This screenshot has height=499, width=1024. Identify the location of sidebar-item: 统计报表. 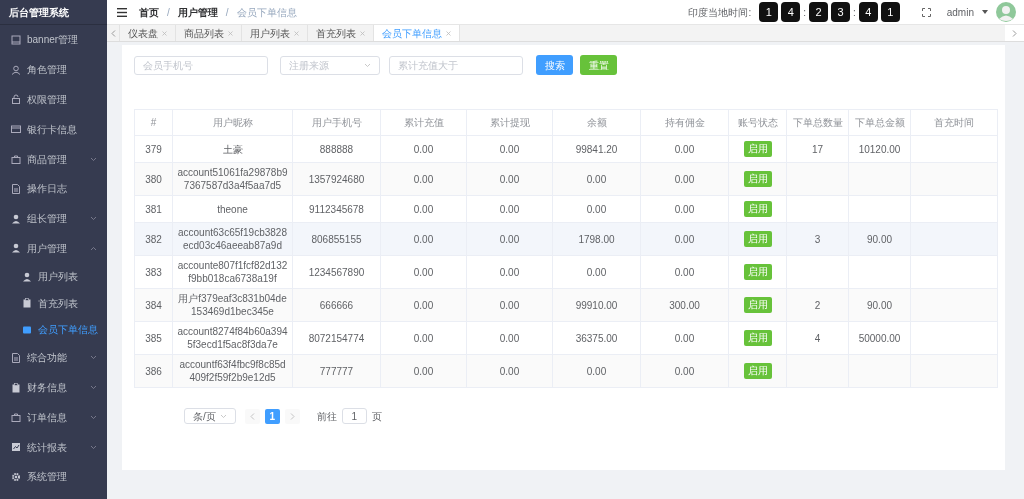
(53, 447).